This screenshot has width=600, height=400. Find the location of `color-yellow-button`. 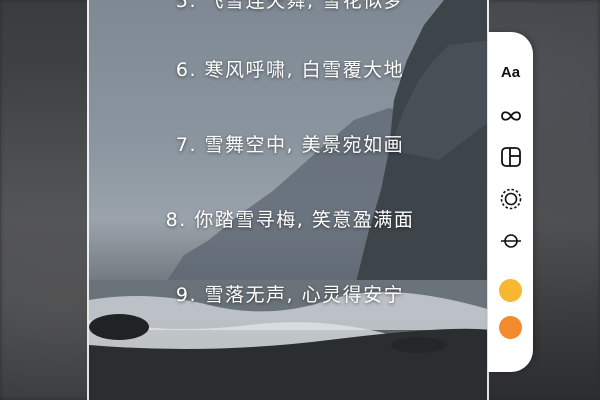

color-yellow-button is located at coordinates (510, 290).